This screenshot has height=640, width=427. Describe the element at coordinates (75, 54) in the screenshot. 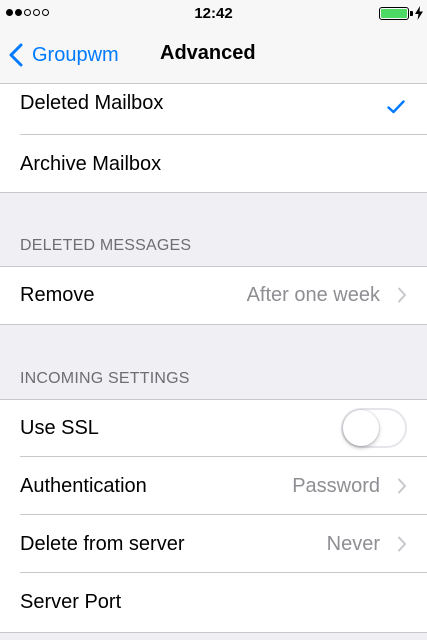

I see `back-button-label: Groupwm` at that location.